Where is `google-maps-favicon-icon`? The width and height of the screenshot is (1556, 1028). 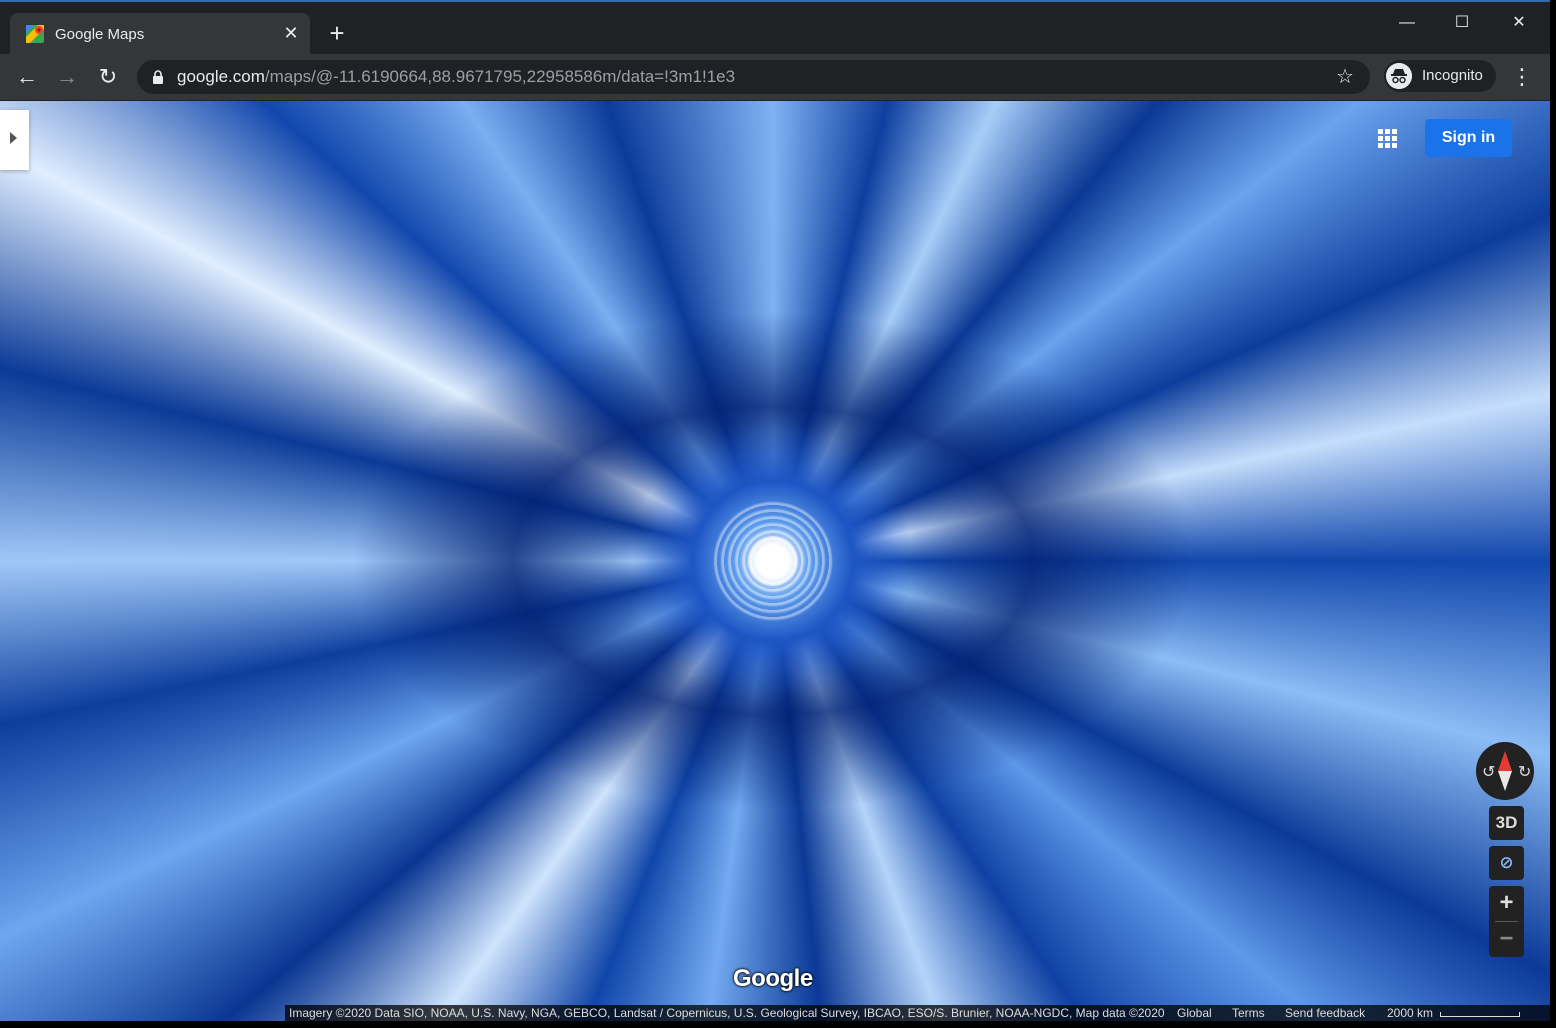
google-maps-favicon-icon is located at coordinates (35, 34).